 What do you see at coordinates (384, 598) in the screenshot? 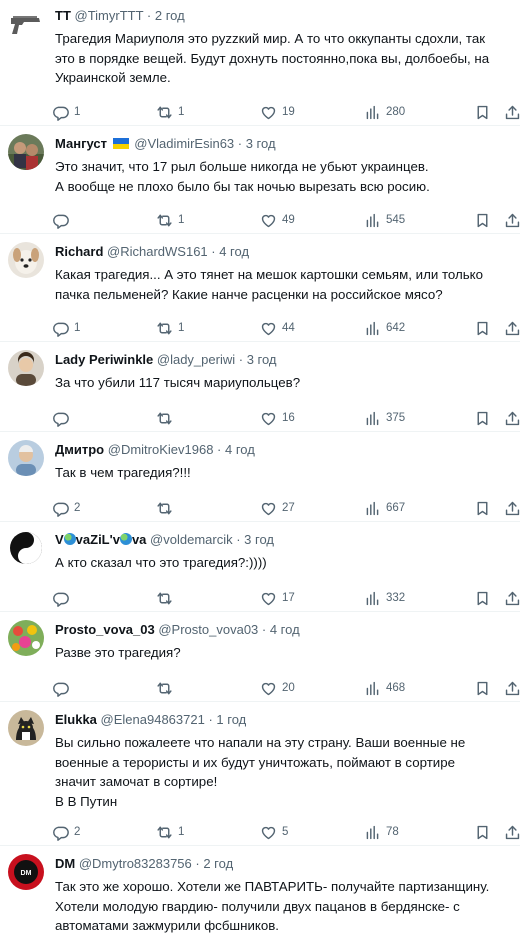
I see `views-button: 332` at bounding box center [384, 598].